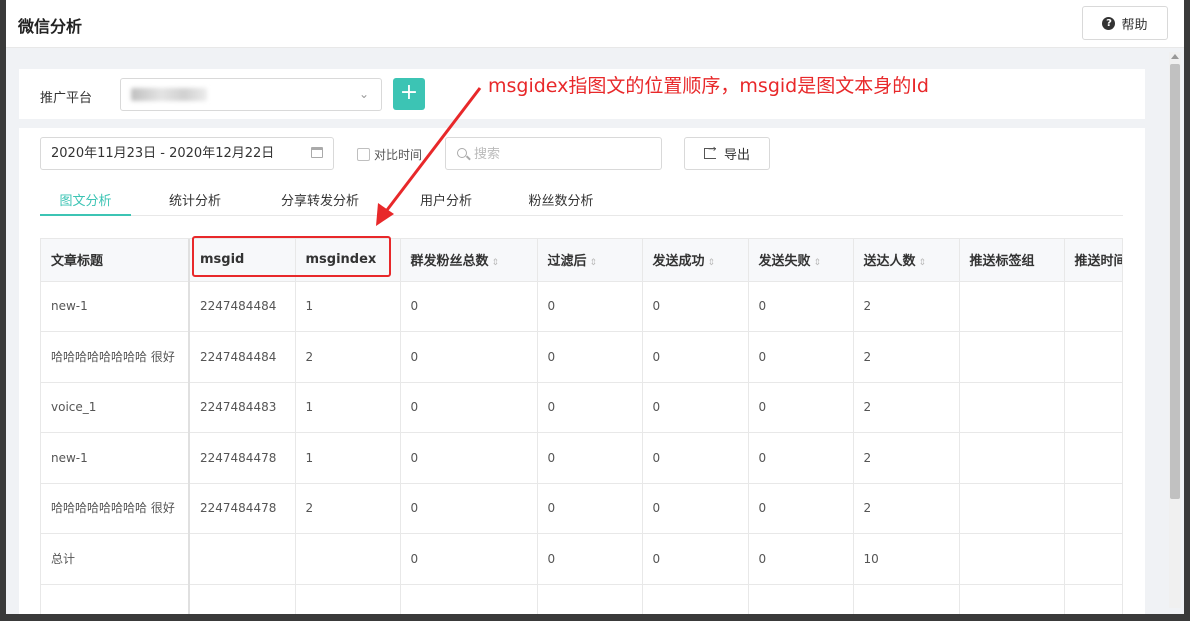  I want to click on annotation-arrow-line, so click(432, 151).